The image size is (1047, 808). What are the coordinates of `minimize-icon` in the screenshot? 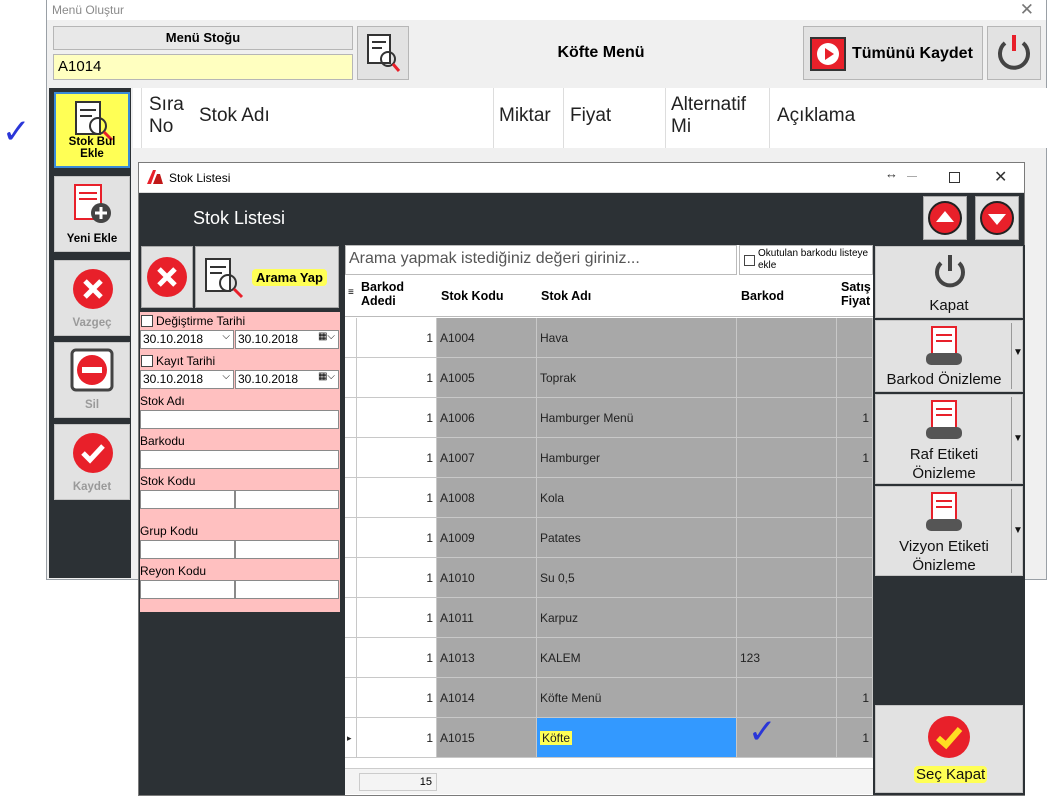 It's located at (912, 176).